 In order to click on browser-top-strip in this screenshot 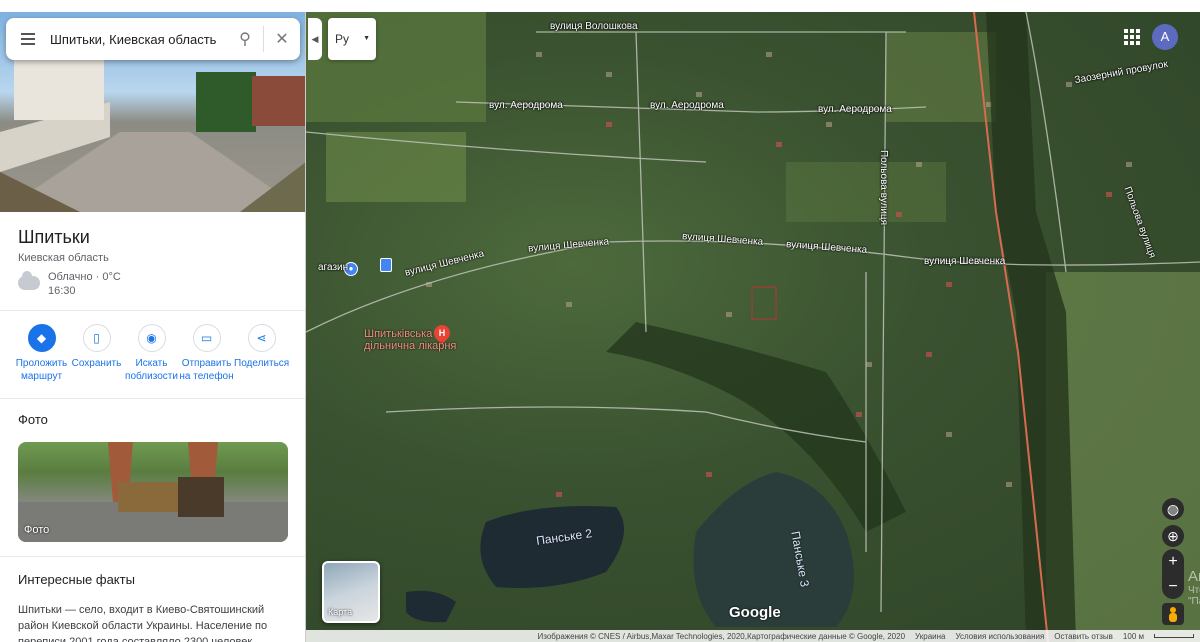, I will do `click(600, 6)`.